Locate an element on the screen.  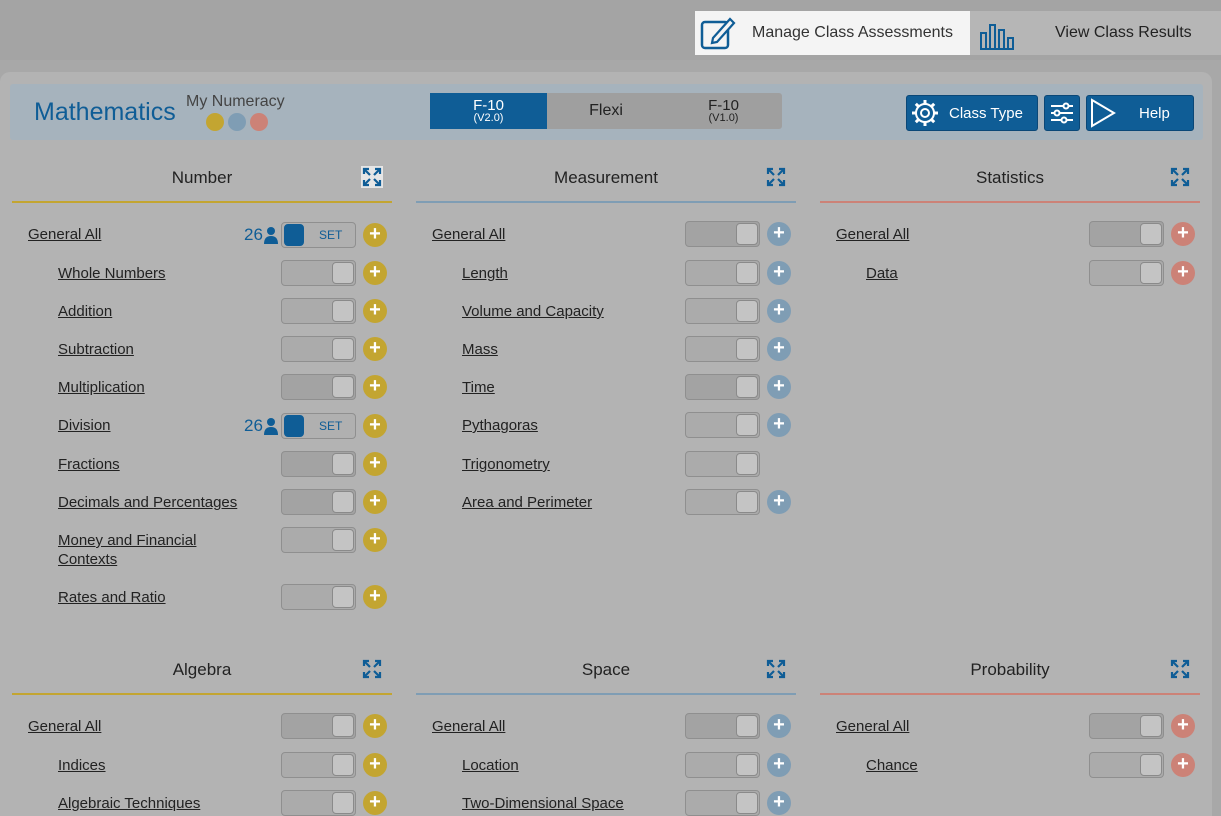
mass-toggle is located at coordinates (722, 349).